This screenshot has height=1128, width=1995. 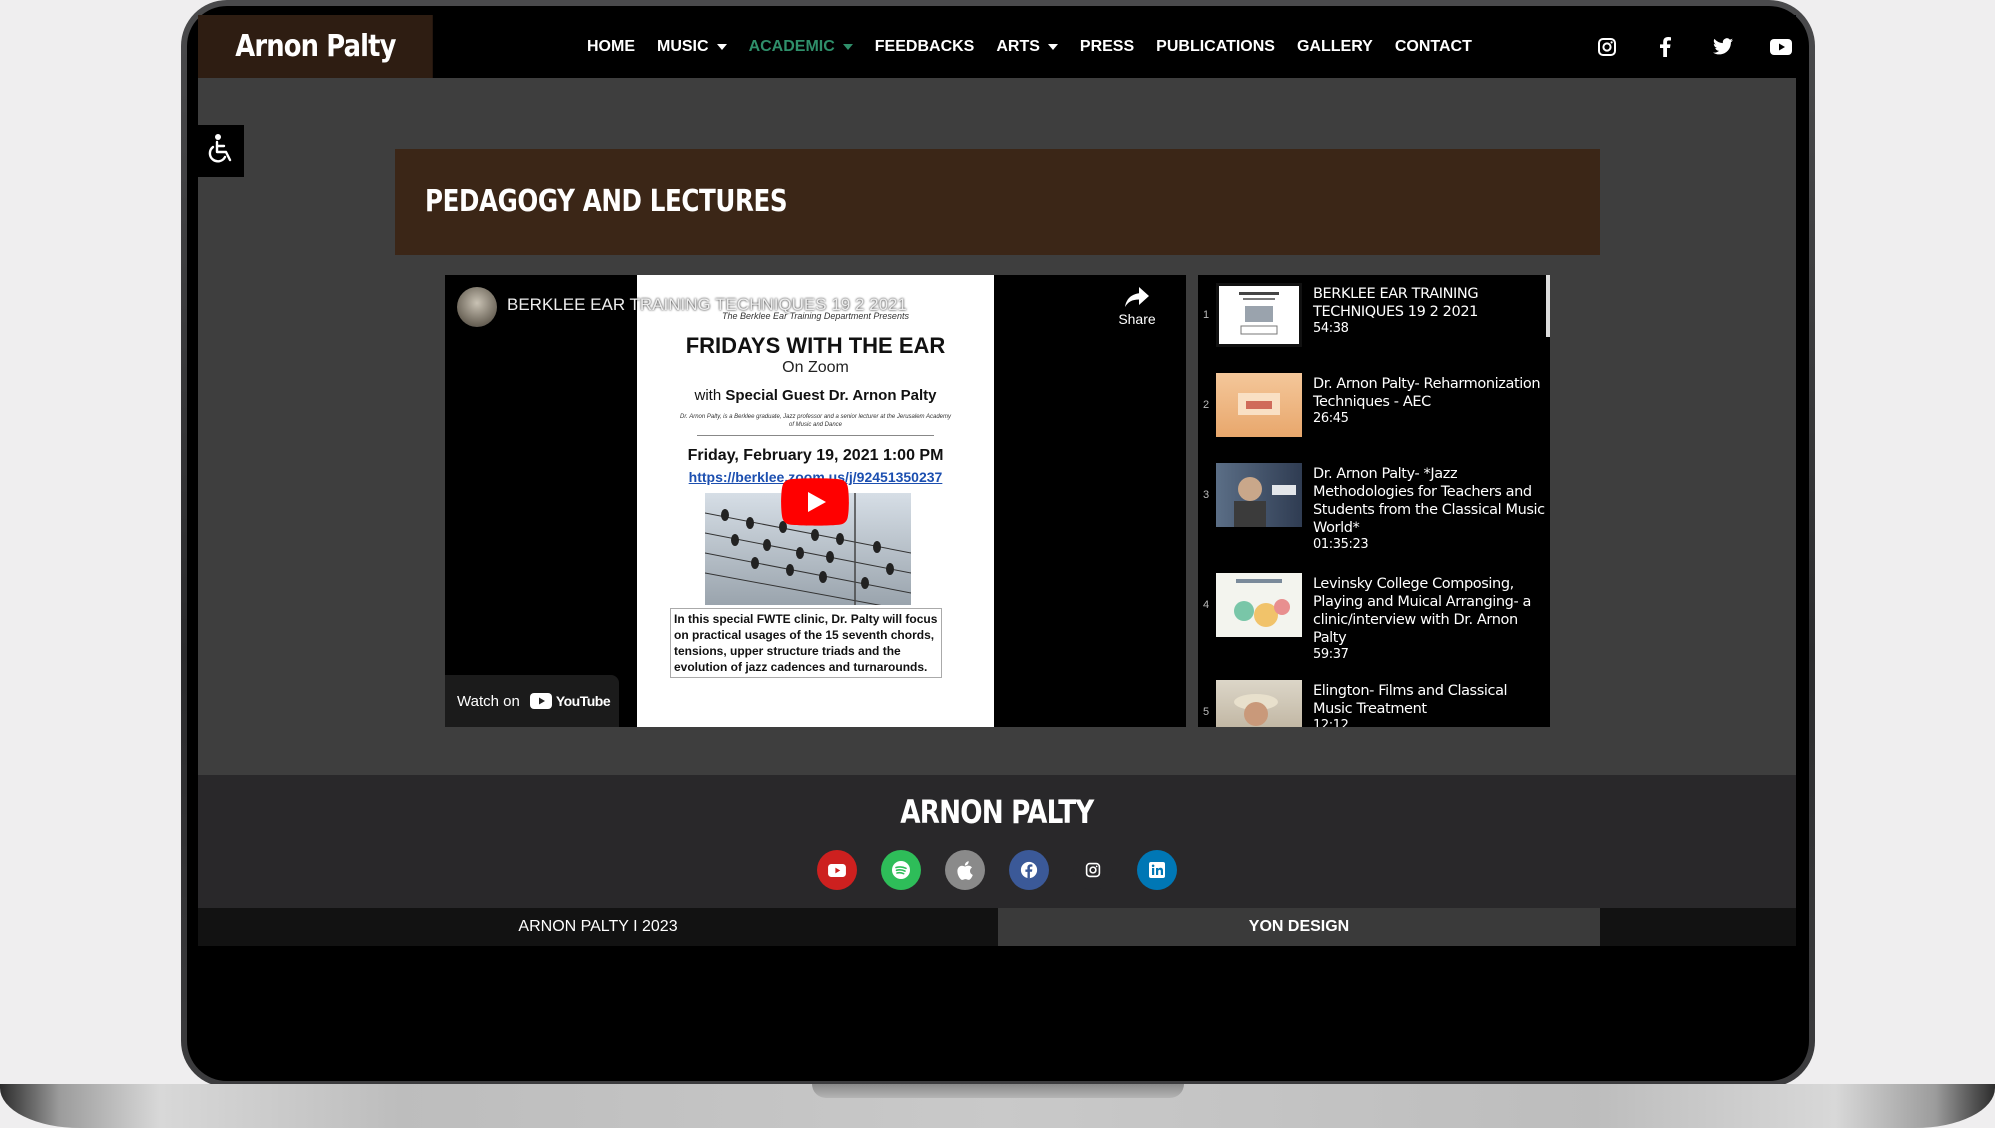 I want to click on nav-publications: PUBLICATIONS, so click(x=1215, y=47).